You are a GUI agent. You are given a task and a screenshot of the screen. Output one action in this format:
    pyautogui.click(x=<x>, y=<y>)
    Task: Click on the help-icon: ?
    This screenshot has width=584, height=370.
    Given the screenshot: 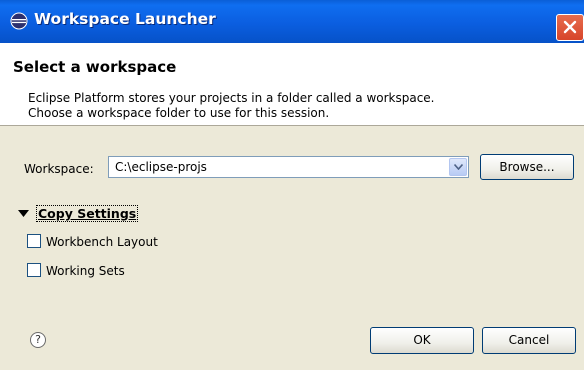 What is the action you would take?
    pyautogui.click(x=38, y=340)
    